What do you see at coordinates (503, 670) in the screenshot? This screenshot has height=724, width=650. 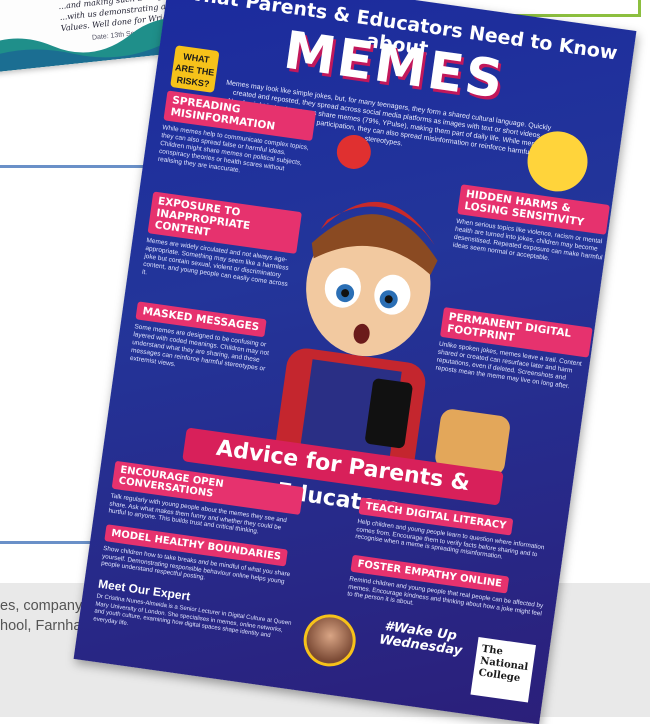 I see `national-college-logo: The National College` at bounding box center [503, 670].